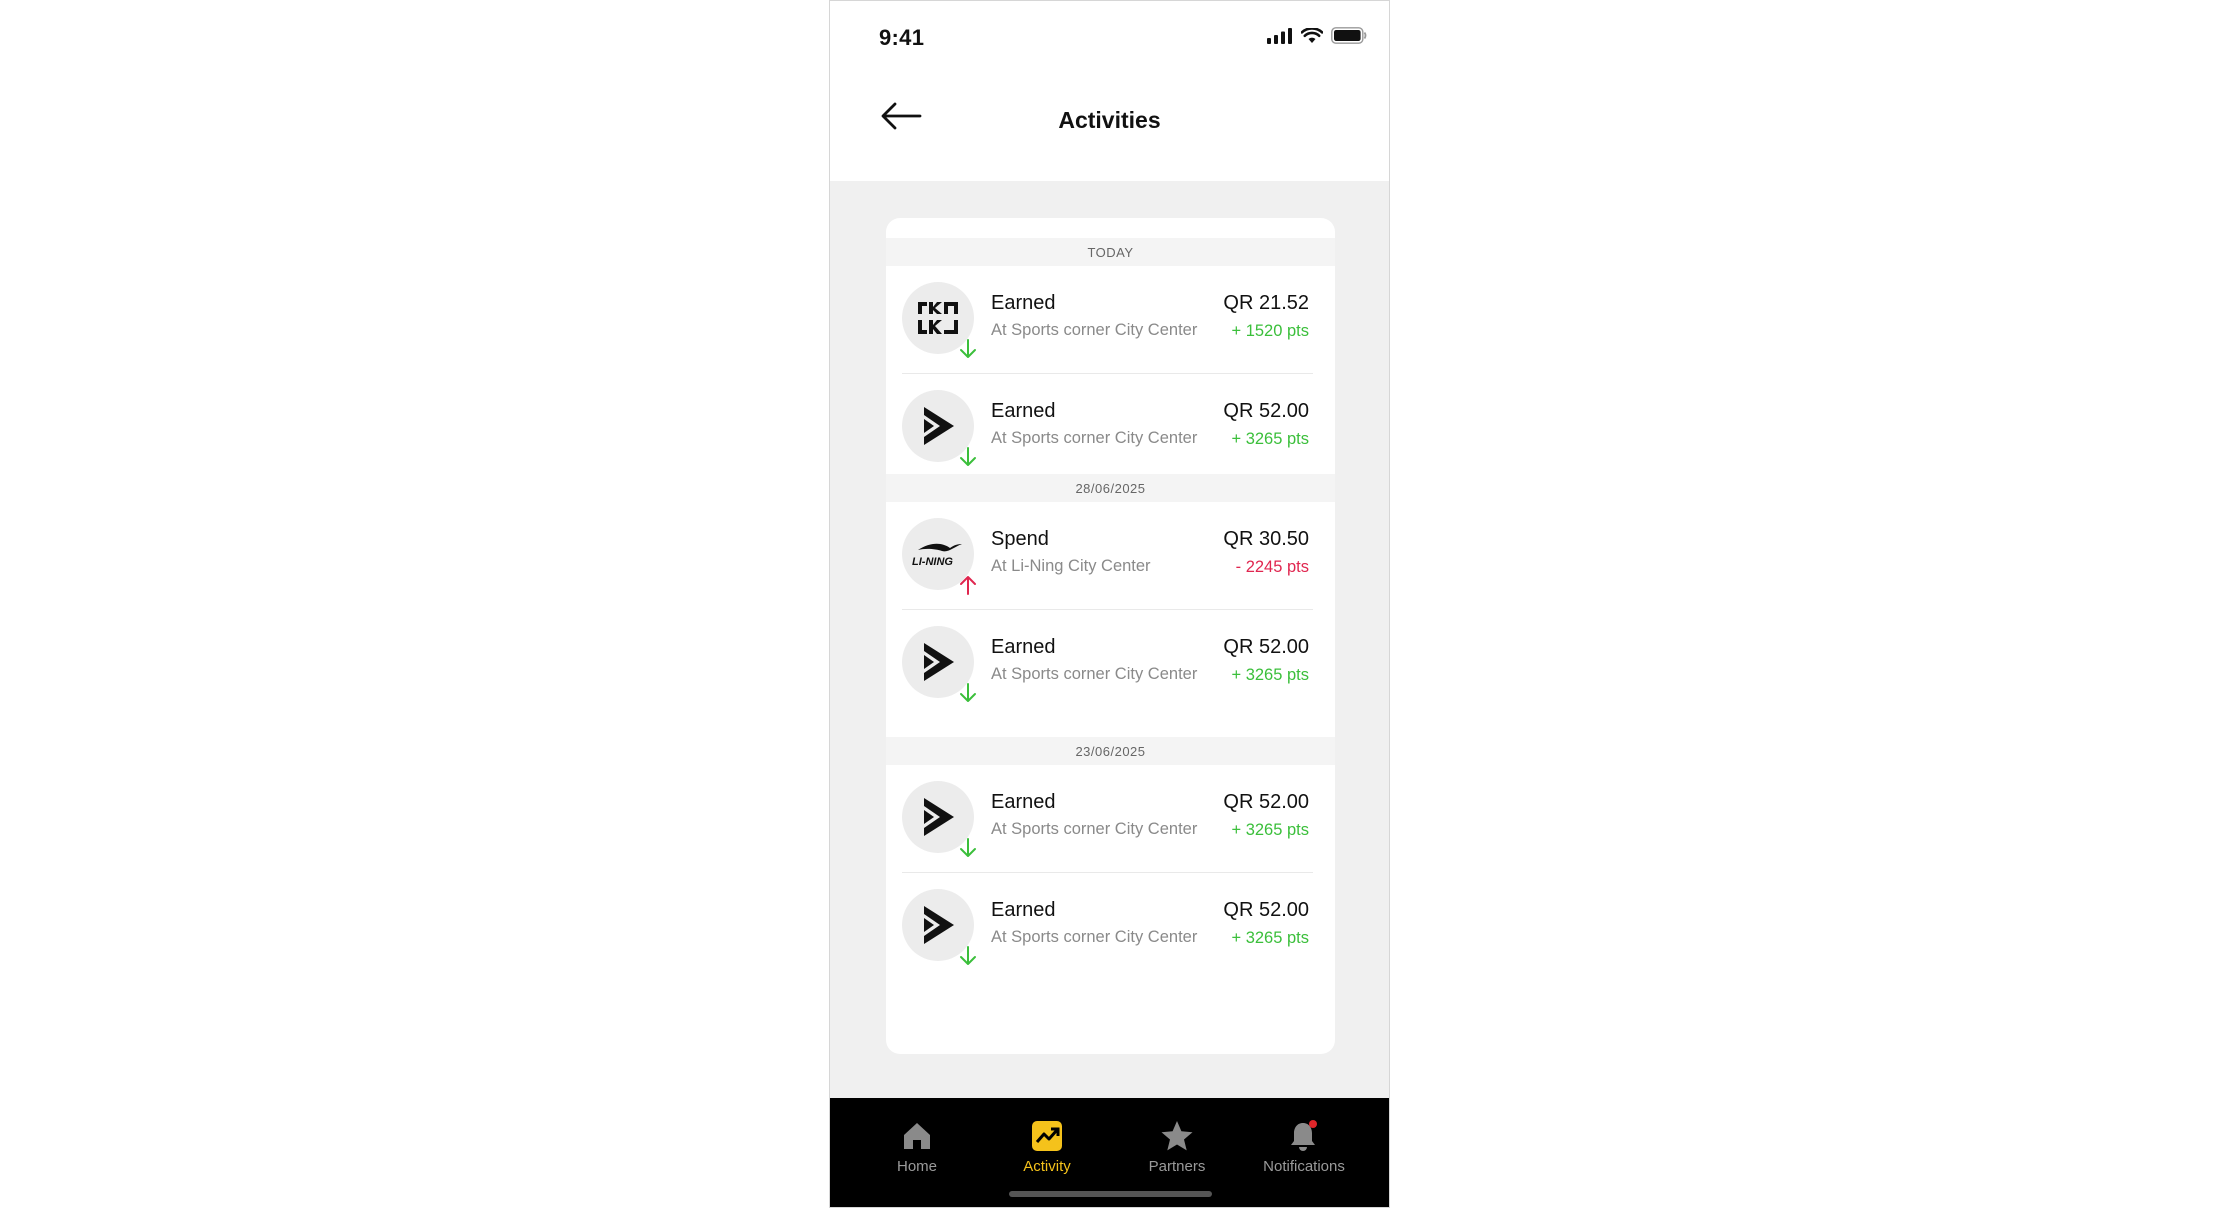  I want to click on tab-home: Home, so click(917, 1146).